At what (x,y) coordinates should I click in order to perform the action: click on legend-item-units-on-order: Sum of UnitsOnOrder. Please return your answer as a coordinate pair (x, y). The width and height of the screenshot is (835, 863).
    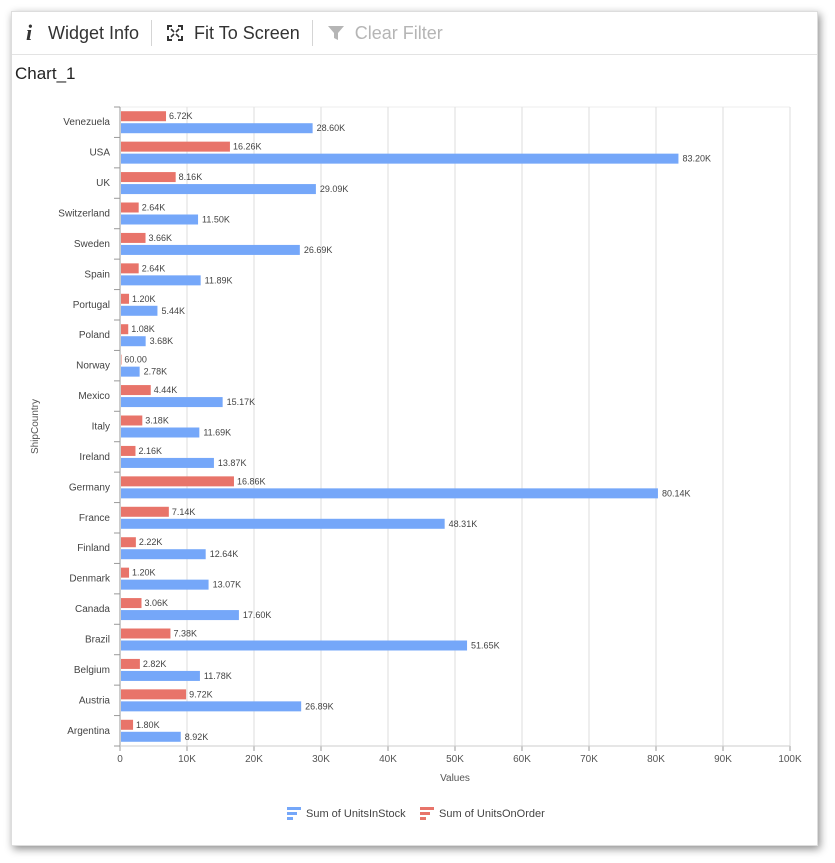
    Looking at the image, I should click on (492, 814).